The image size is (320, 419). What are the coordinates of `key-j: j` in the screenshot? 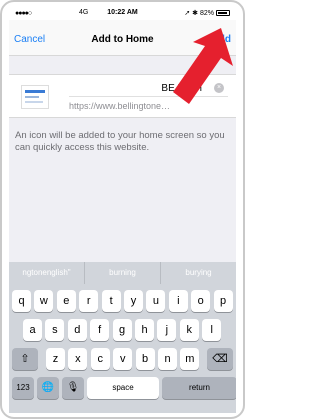 It's located at (167, 330).